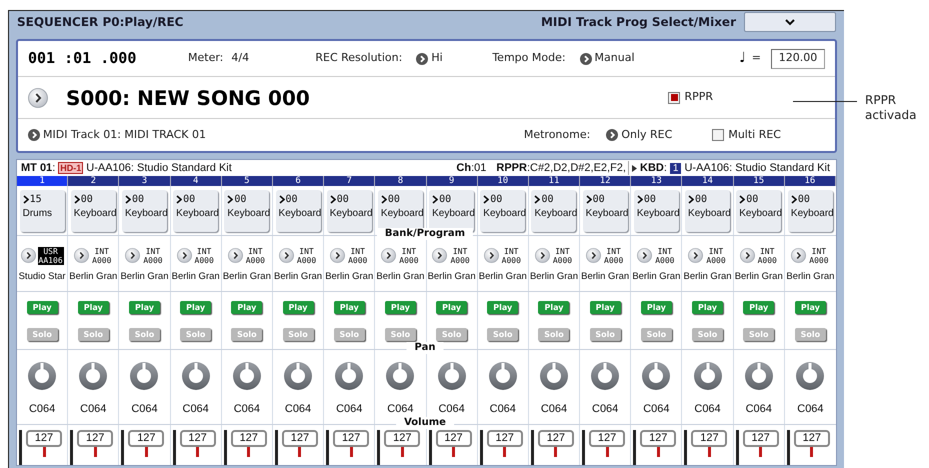 Image resolution: width=929 pixels, height=468 pixels. Describe the element at coordinates (708, 181) in the screenshot. I see `track-number-tab: 14` at that location.